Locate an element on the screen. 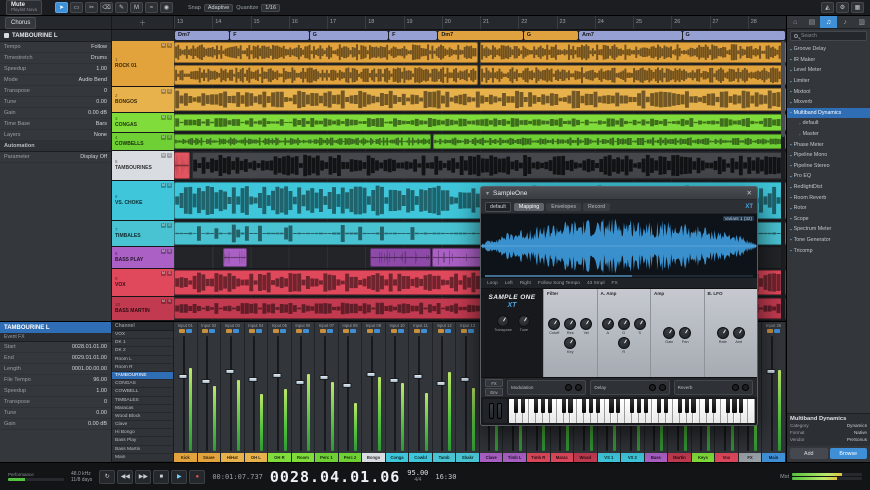 This screenshot has height=490, width=870. track-header: 10 BASS MARTIN M S is located at coordinates (143, 309).